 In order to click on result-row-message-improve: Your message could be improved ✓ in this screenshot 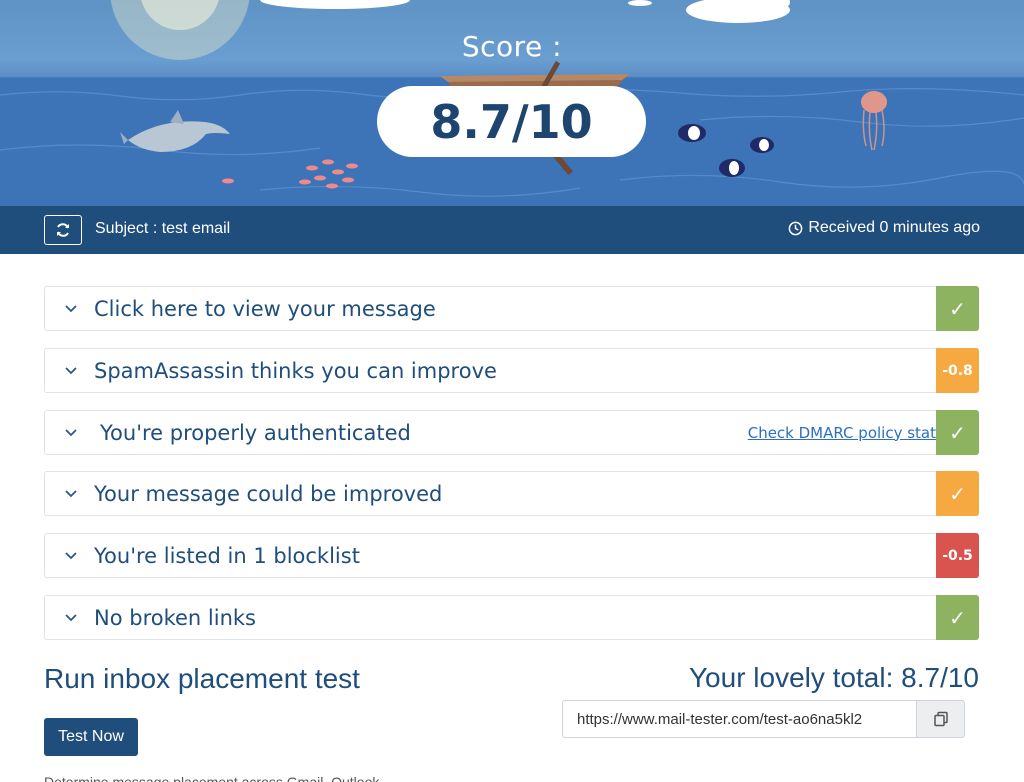, I will do `click(511, 493)`.